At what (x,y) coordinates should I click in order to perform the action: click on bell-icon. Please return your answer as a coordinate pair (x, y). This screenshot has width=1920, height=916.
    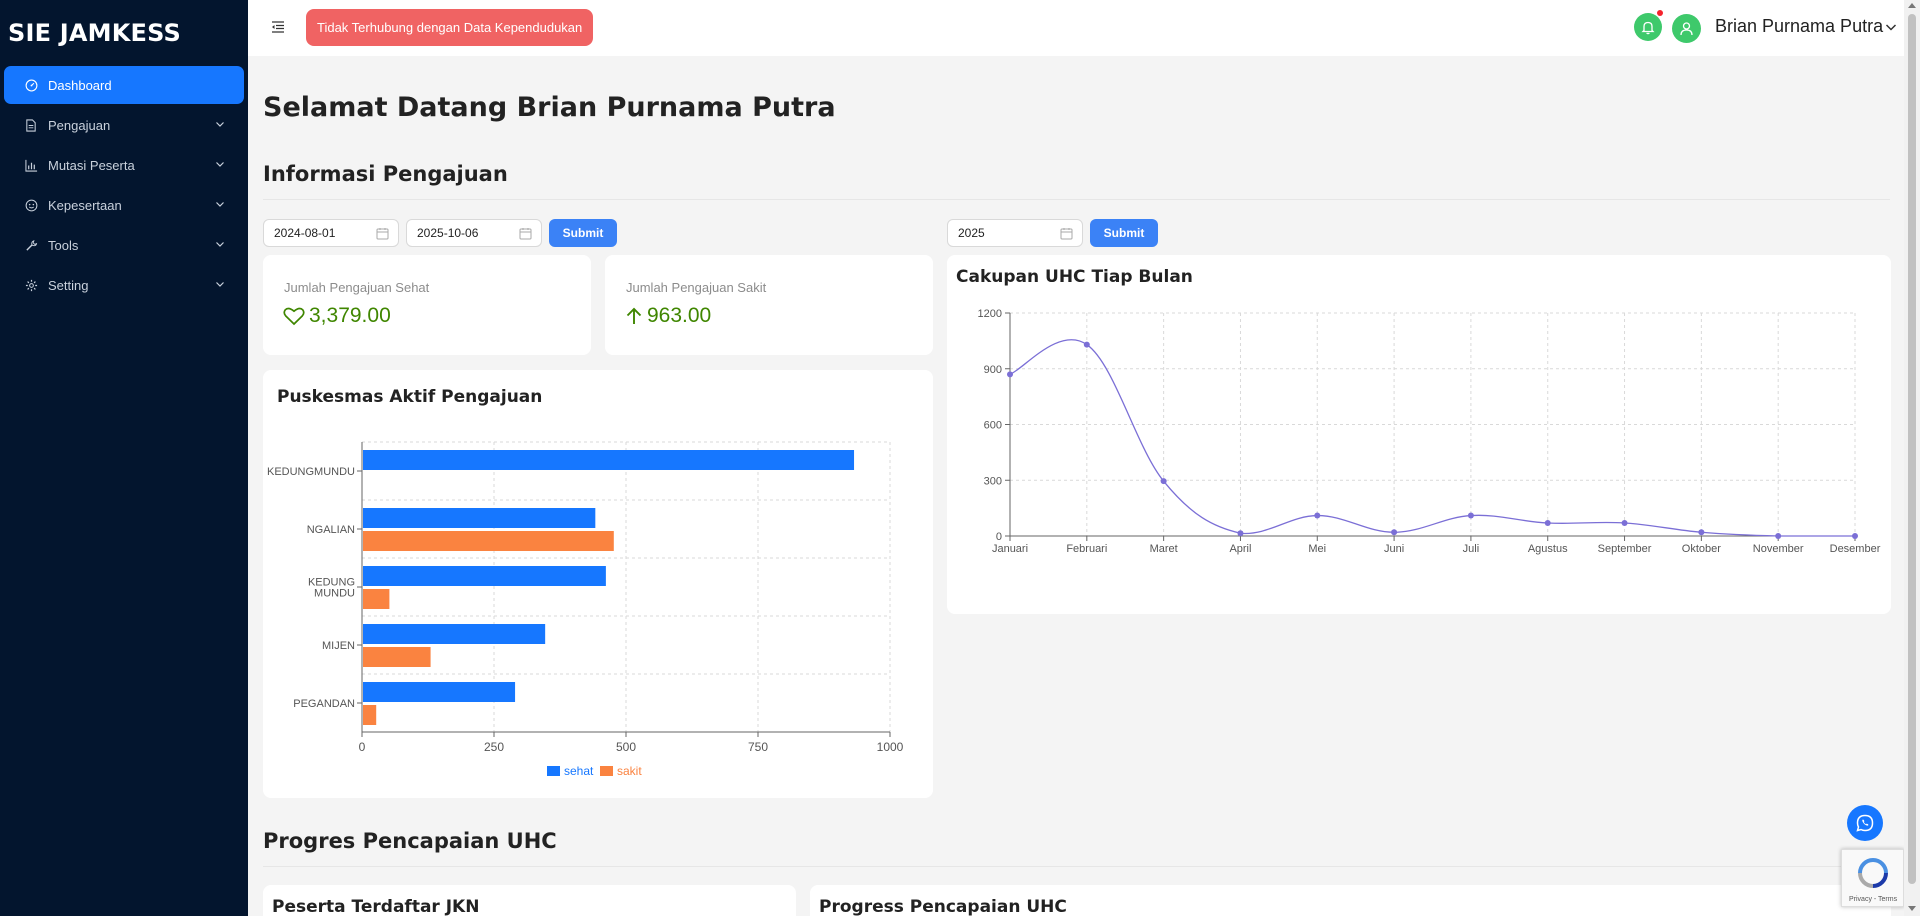
    Looking at the image, I should click on (1648, 27).